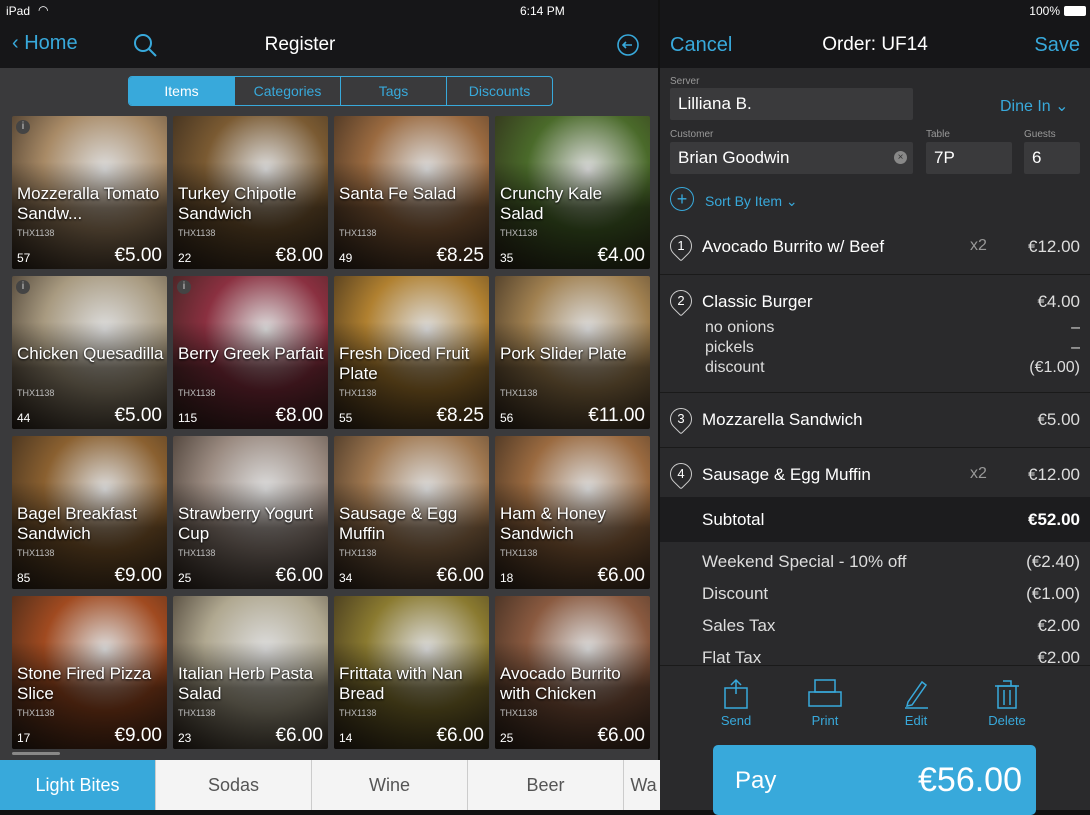 The height and width of the screenshot is (815, 1090). What do you see at coordinates (751, 201) in the screenshot?
I see `sort-dropdown: Sort By Item ⌄` at bounding box center [751, 201].